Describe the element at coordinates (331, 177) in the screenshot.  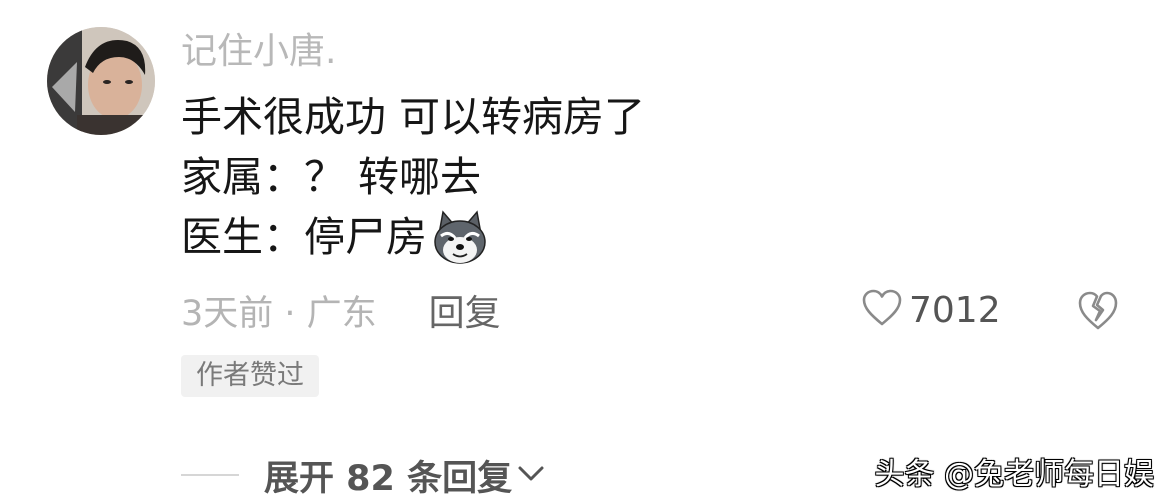
I see `comment-line: 家属：？ 转哪去` at that location.